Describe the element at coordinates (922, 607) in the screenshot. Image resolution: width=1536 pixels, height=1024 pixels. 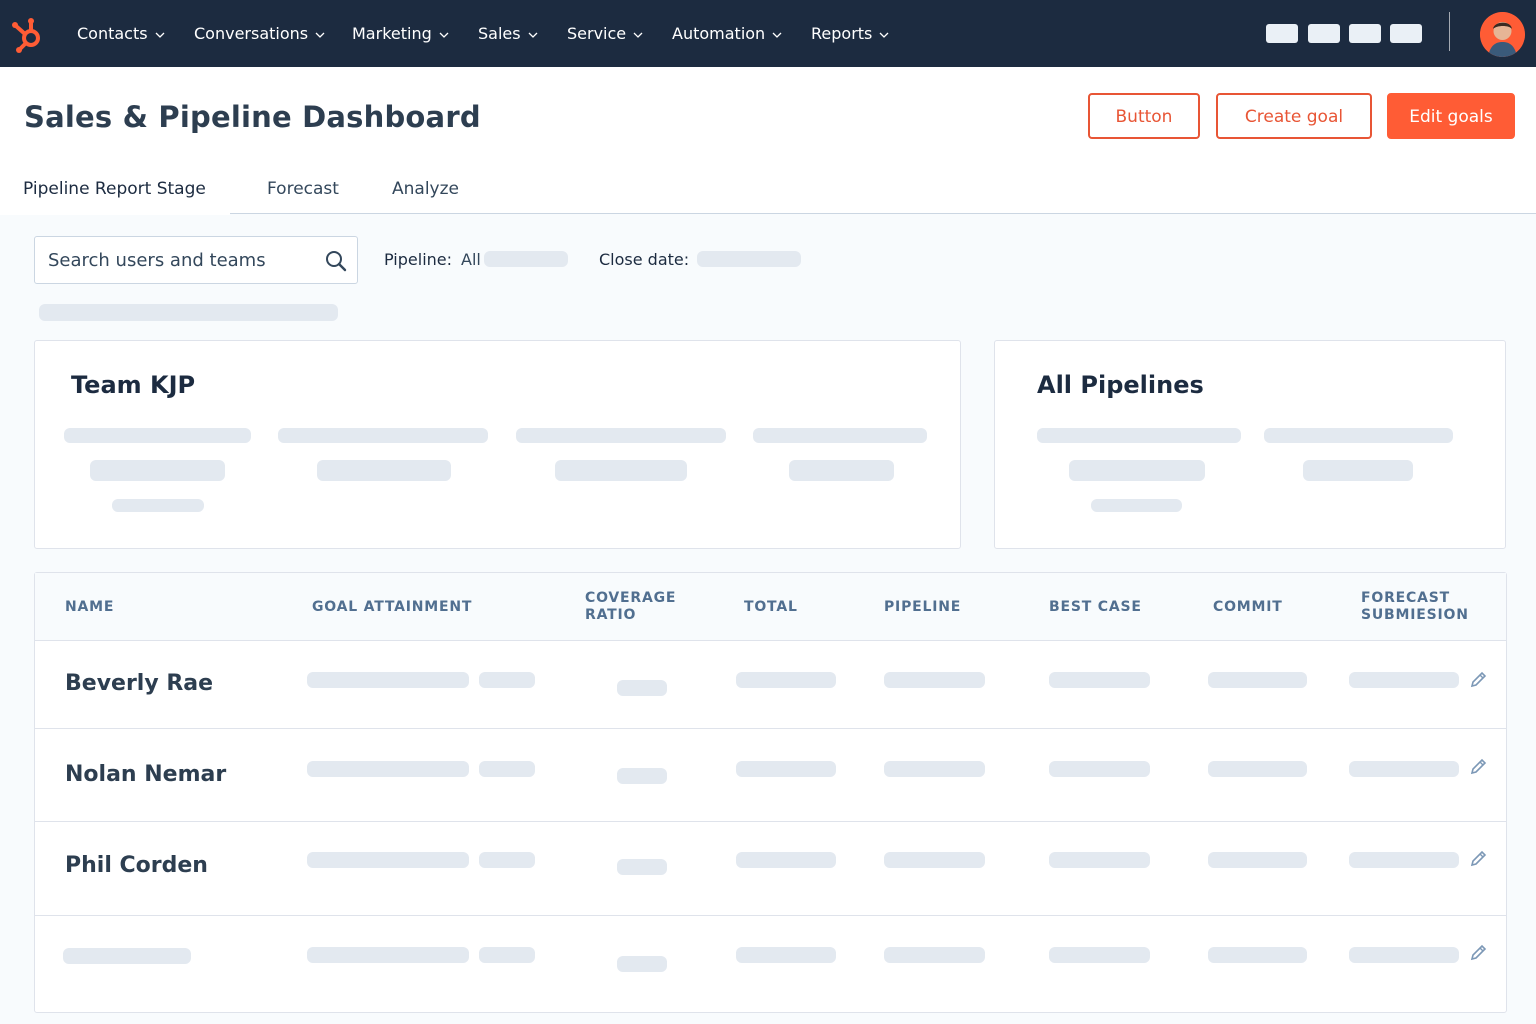
I see `column-header-pipeline: PIPELINE` at that location.